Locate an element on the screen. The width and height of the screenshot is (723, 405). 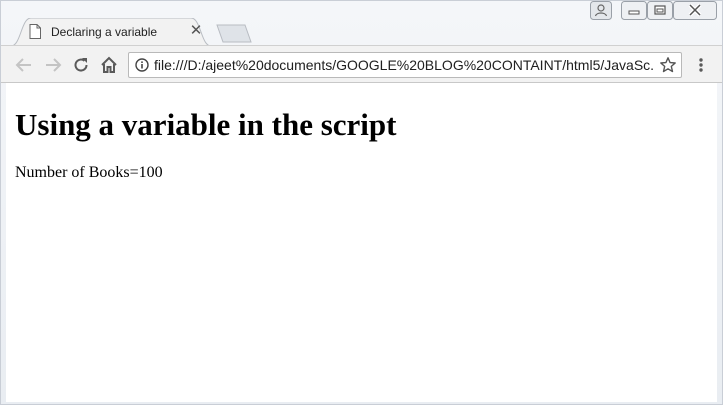
kebab-menu-icon is located at coordinates (701, 65).